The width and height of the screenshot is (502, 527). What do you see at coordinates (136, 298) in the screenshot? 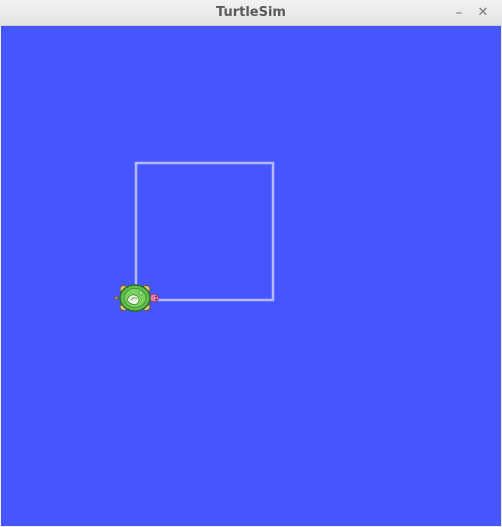
I see `turtle-icon` at bounding box center [136, 298].